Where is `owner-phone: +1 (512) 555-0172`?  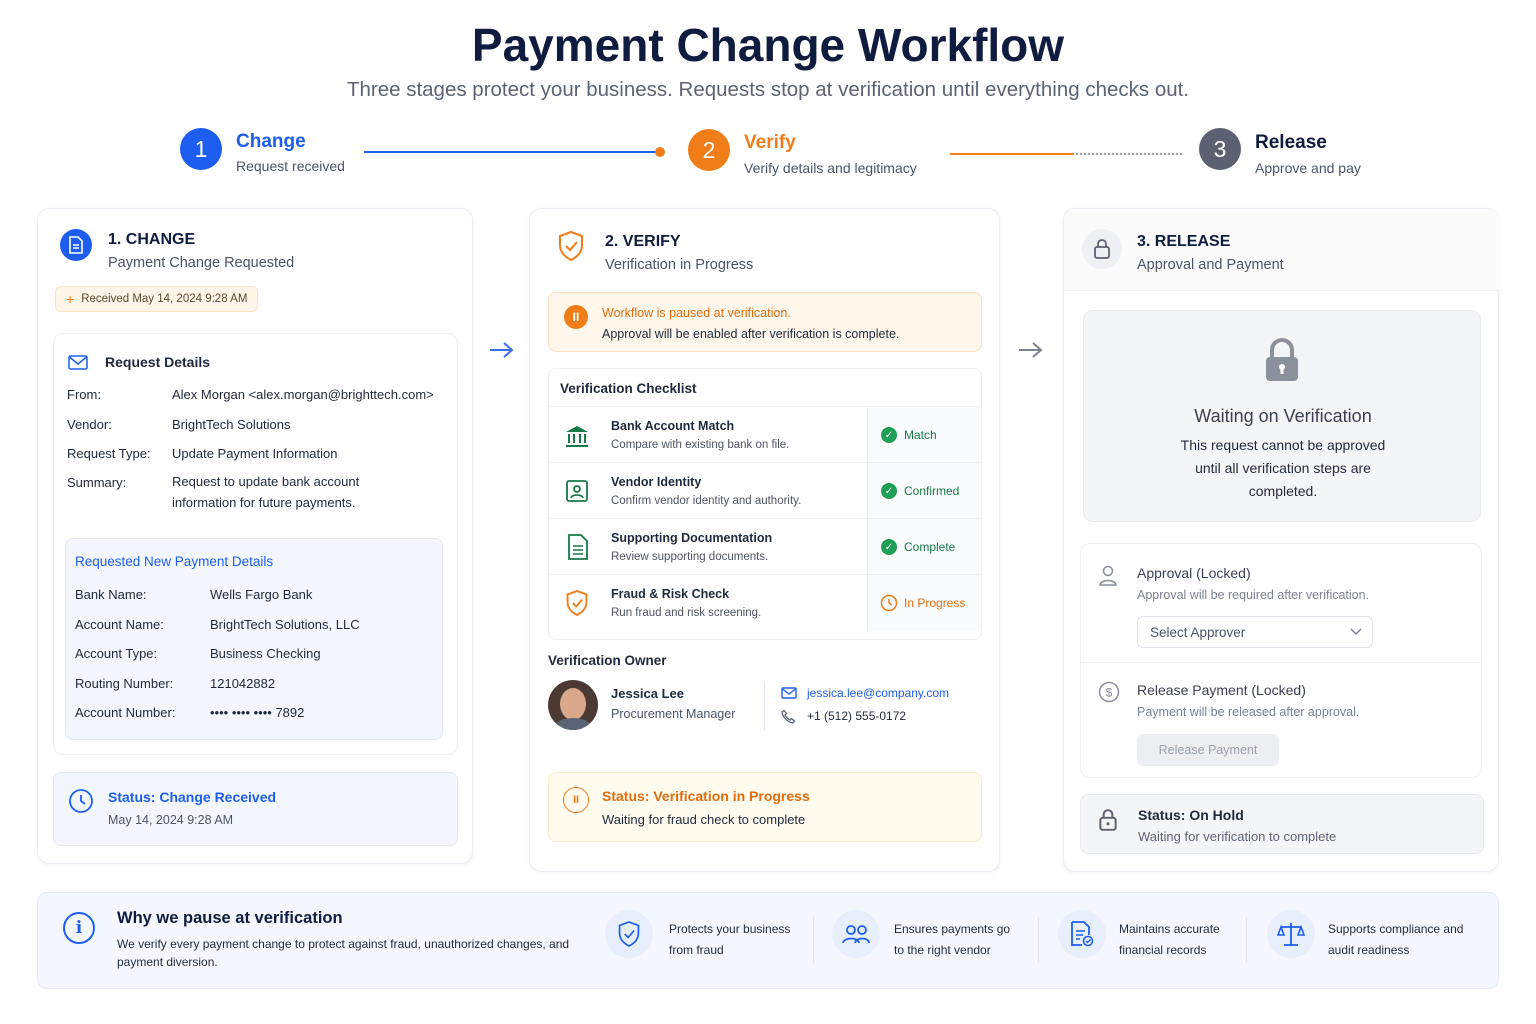 owner-phone: +1 (512) 555-0172 is located at coordinates (856, 716).